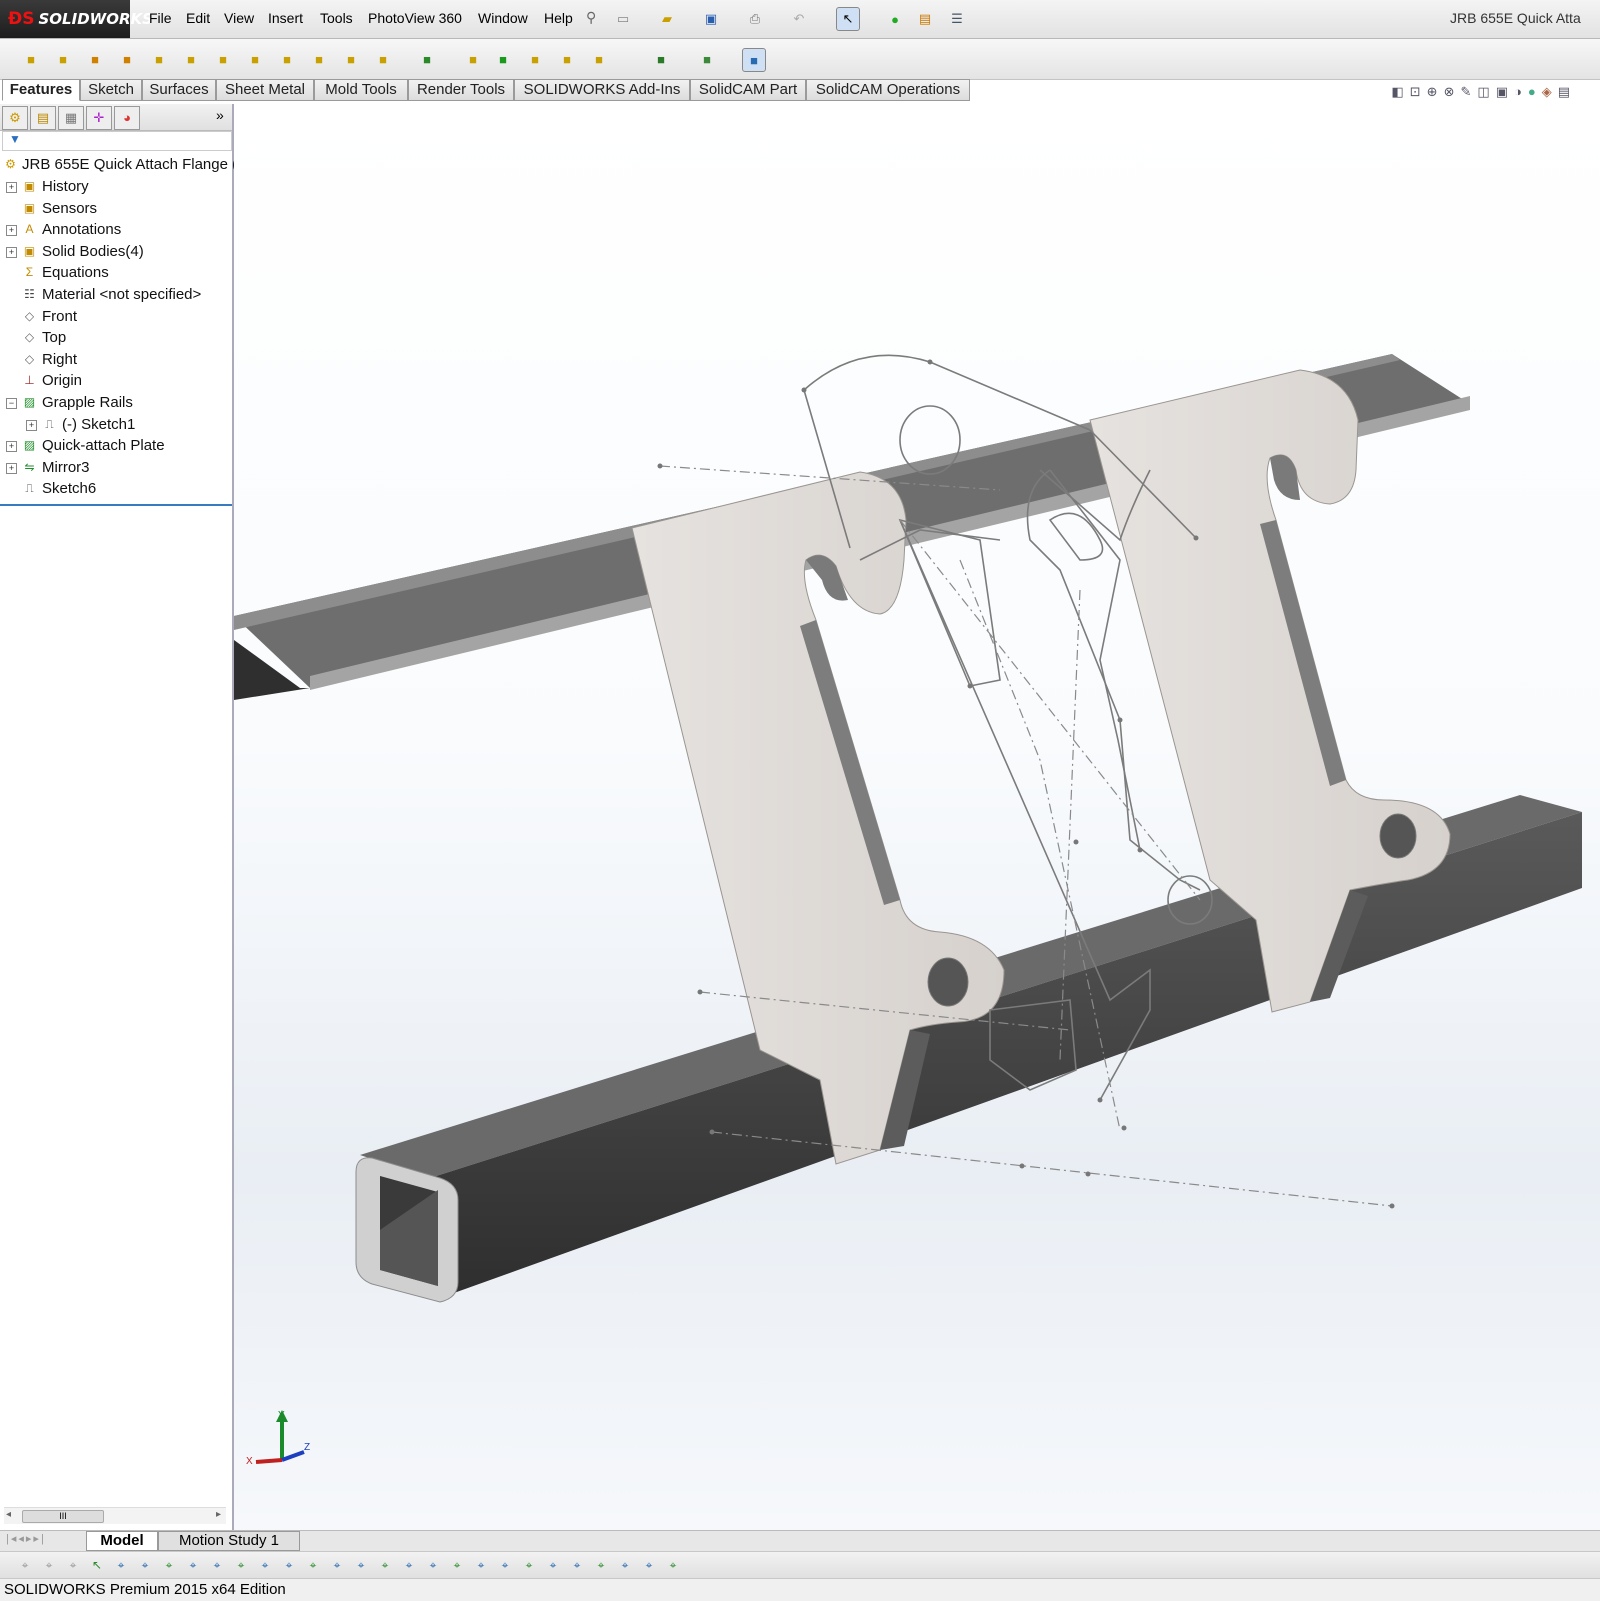 Image resolution: width=1600 pixels, height=1601 pixels. What do you see at coordinates (661, 59) in the screenshot?
I see `reference-geometry-icon: ■` at bounding box center [661, 59].